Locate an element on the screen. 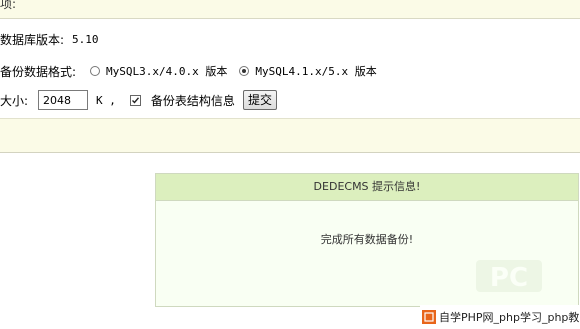 This screenshot has height=329, width=580. message-box-body: 完成所有数据备份! is located at coordinates (367, 239).